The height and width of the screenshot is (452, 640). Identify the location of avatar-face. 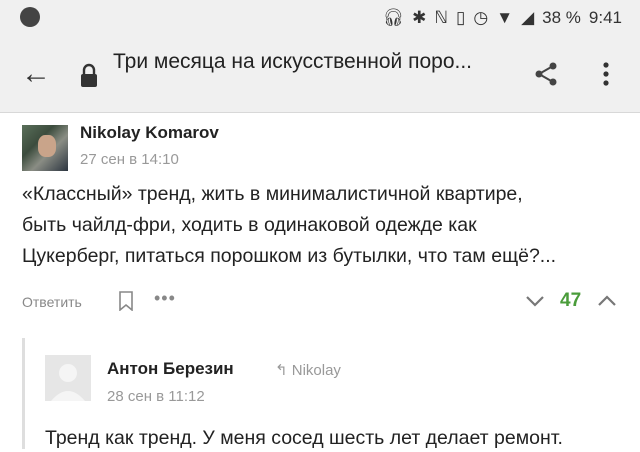
(47, 146).